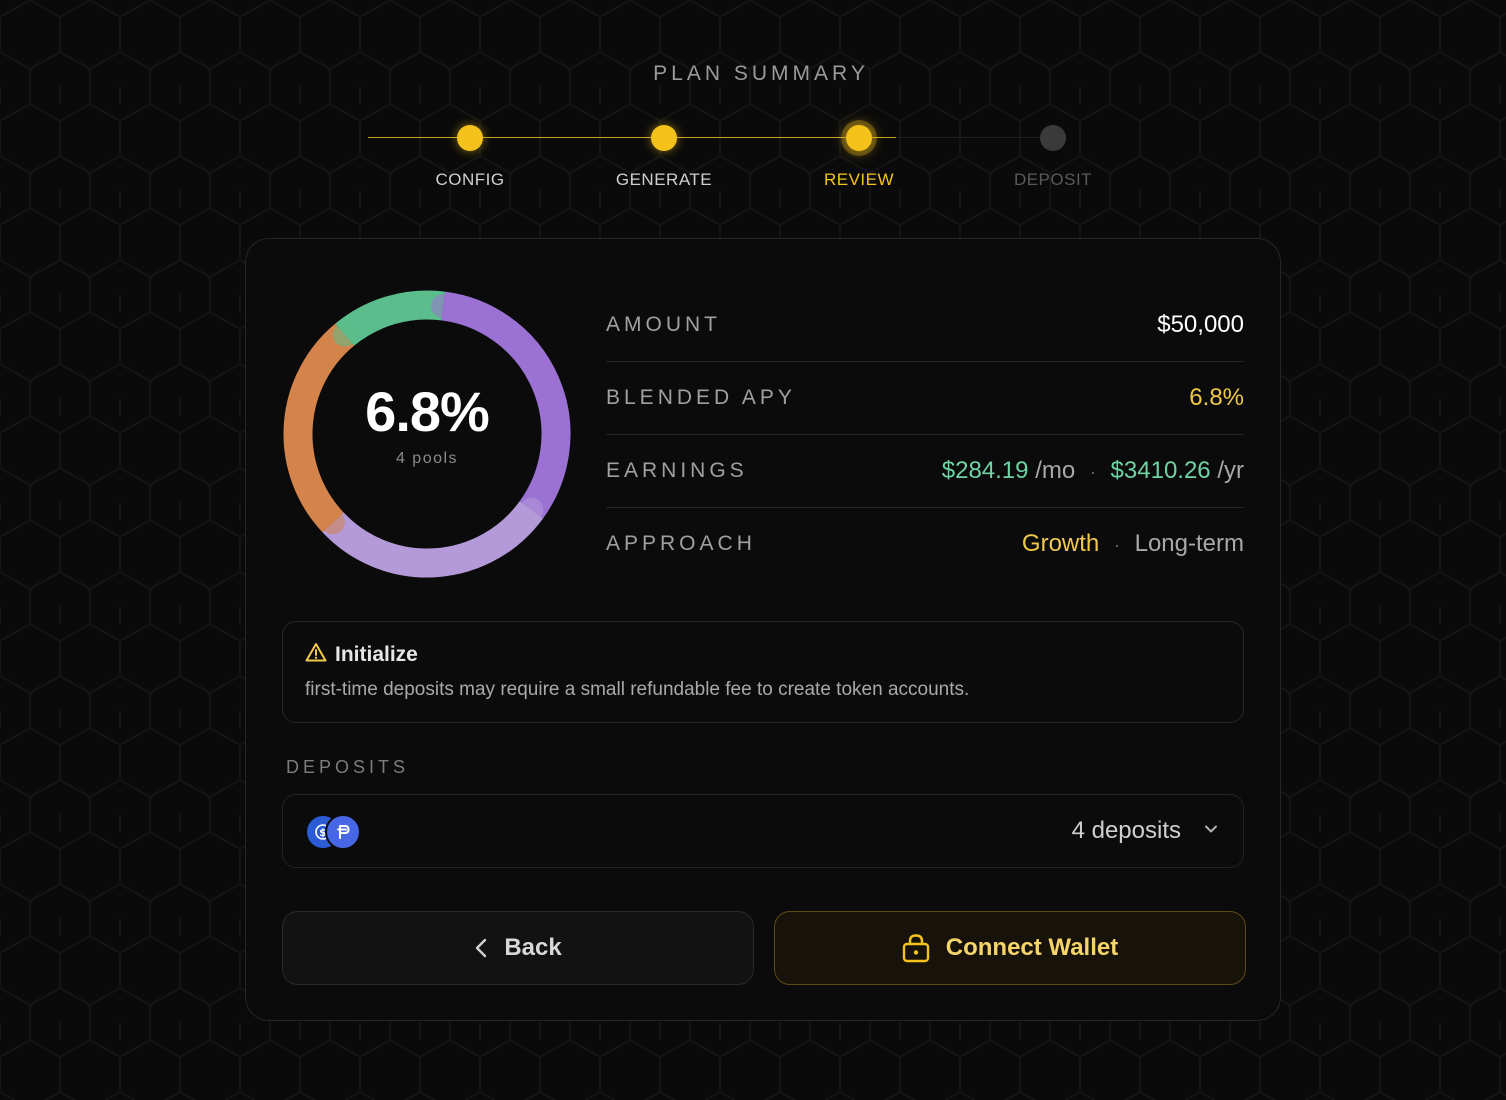  Describe the element at coordinates (427, 458) in the screenshot. I see `donut-pool-count: 4 pools` at that location.